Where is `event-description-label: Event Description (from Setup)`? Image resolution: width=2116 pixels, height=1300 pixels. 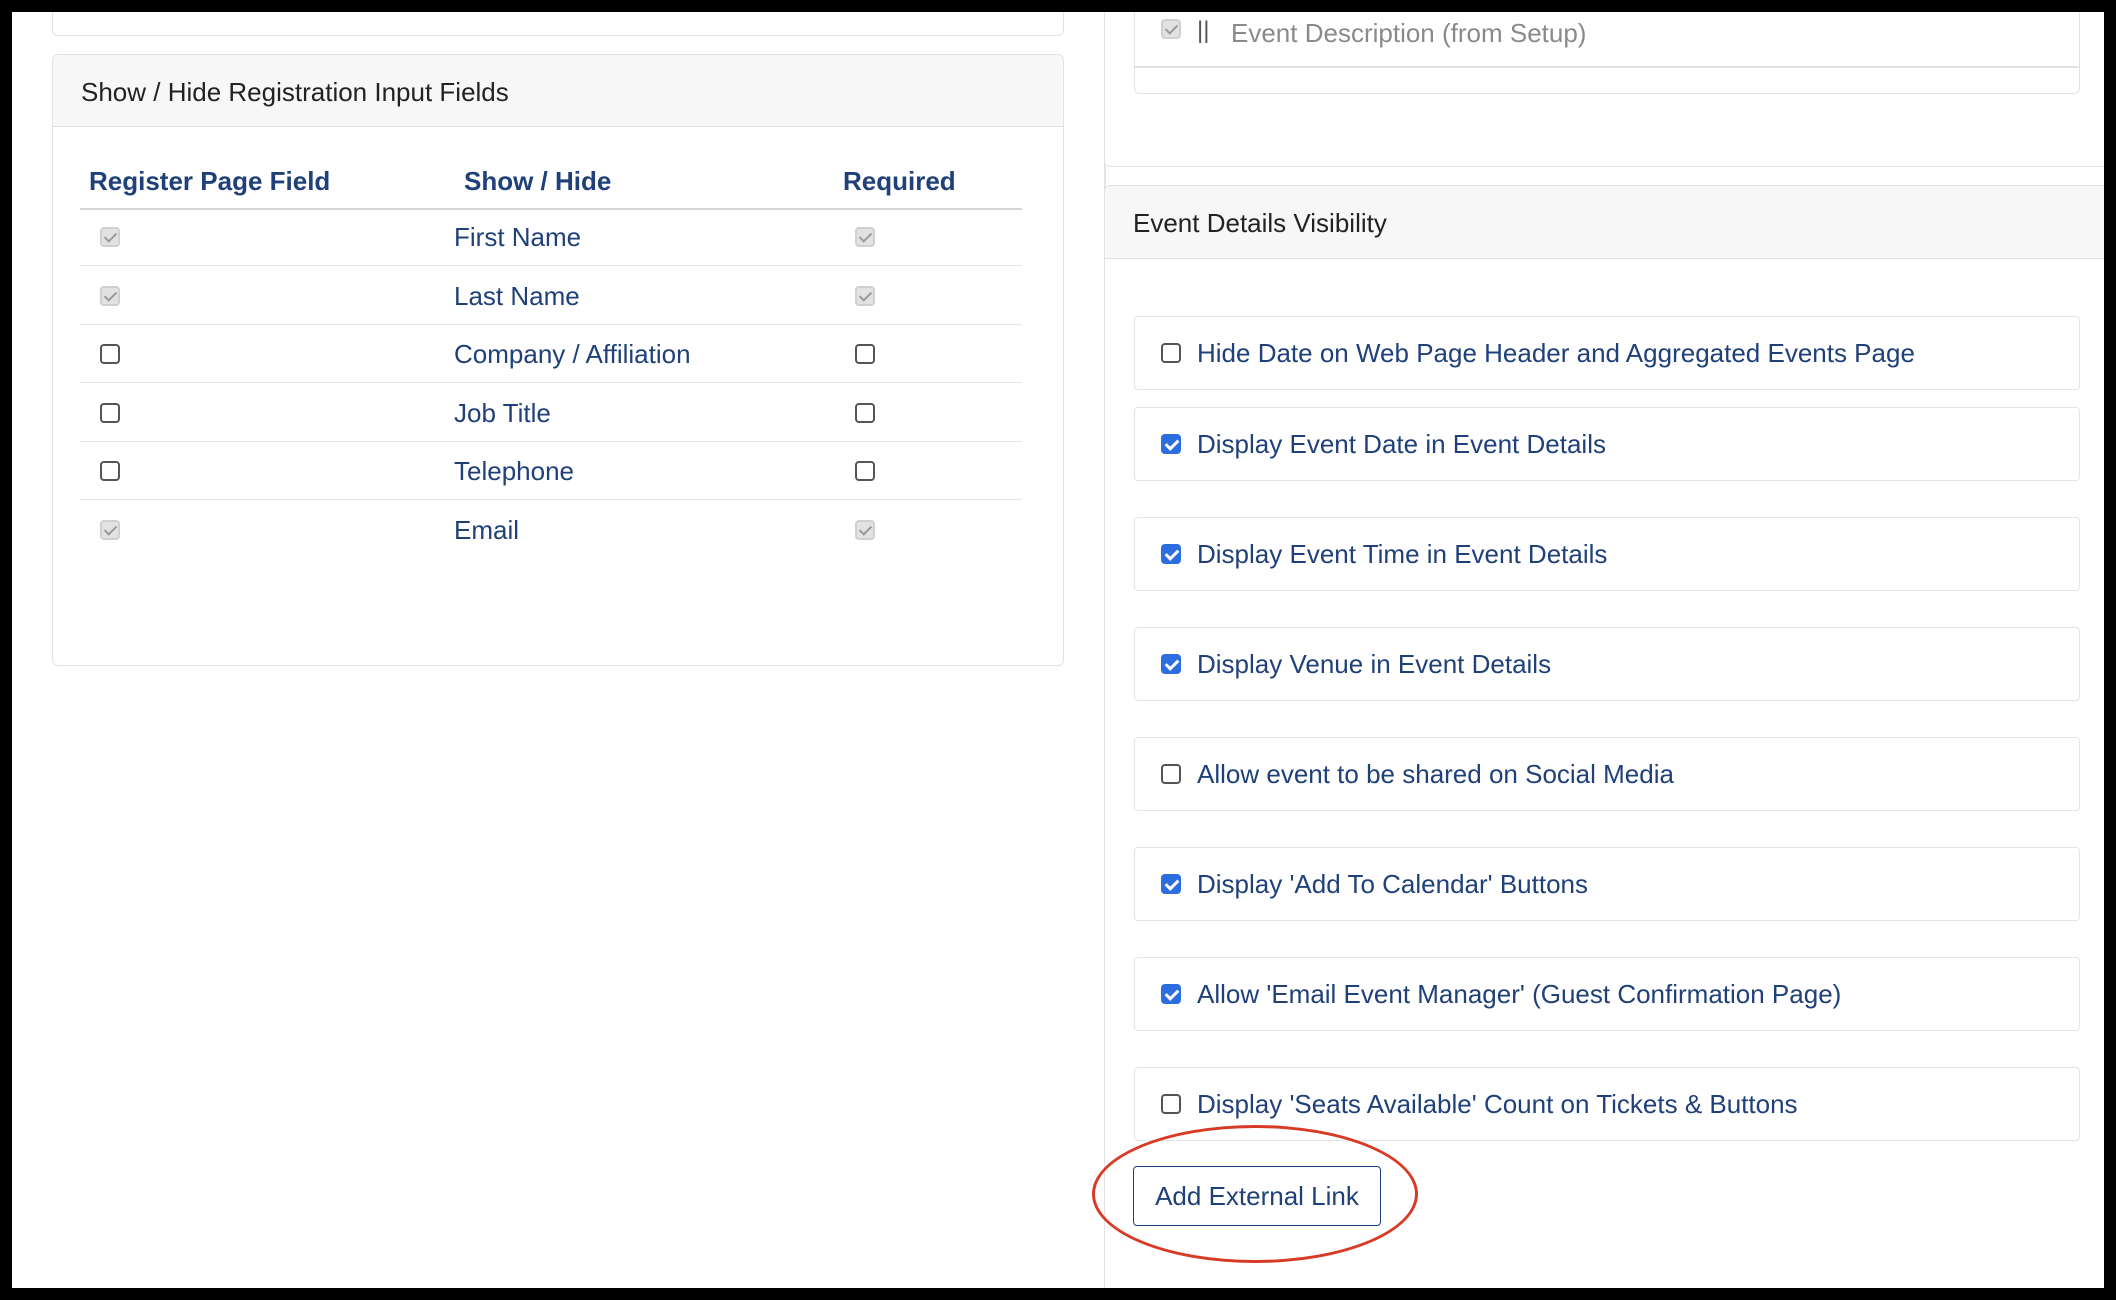
event-description-label: Event Description (from Setup) is located at coordinates (1409, 33).